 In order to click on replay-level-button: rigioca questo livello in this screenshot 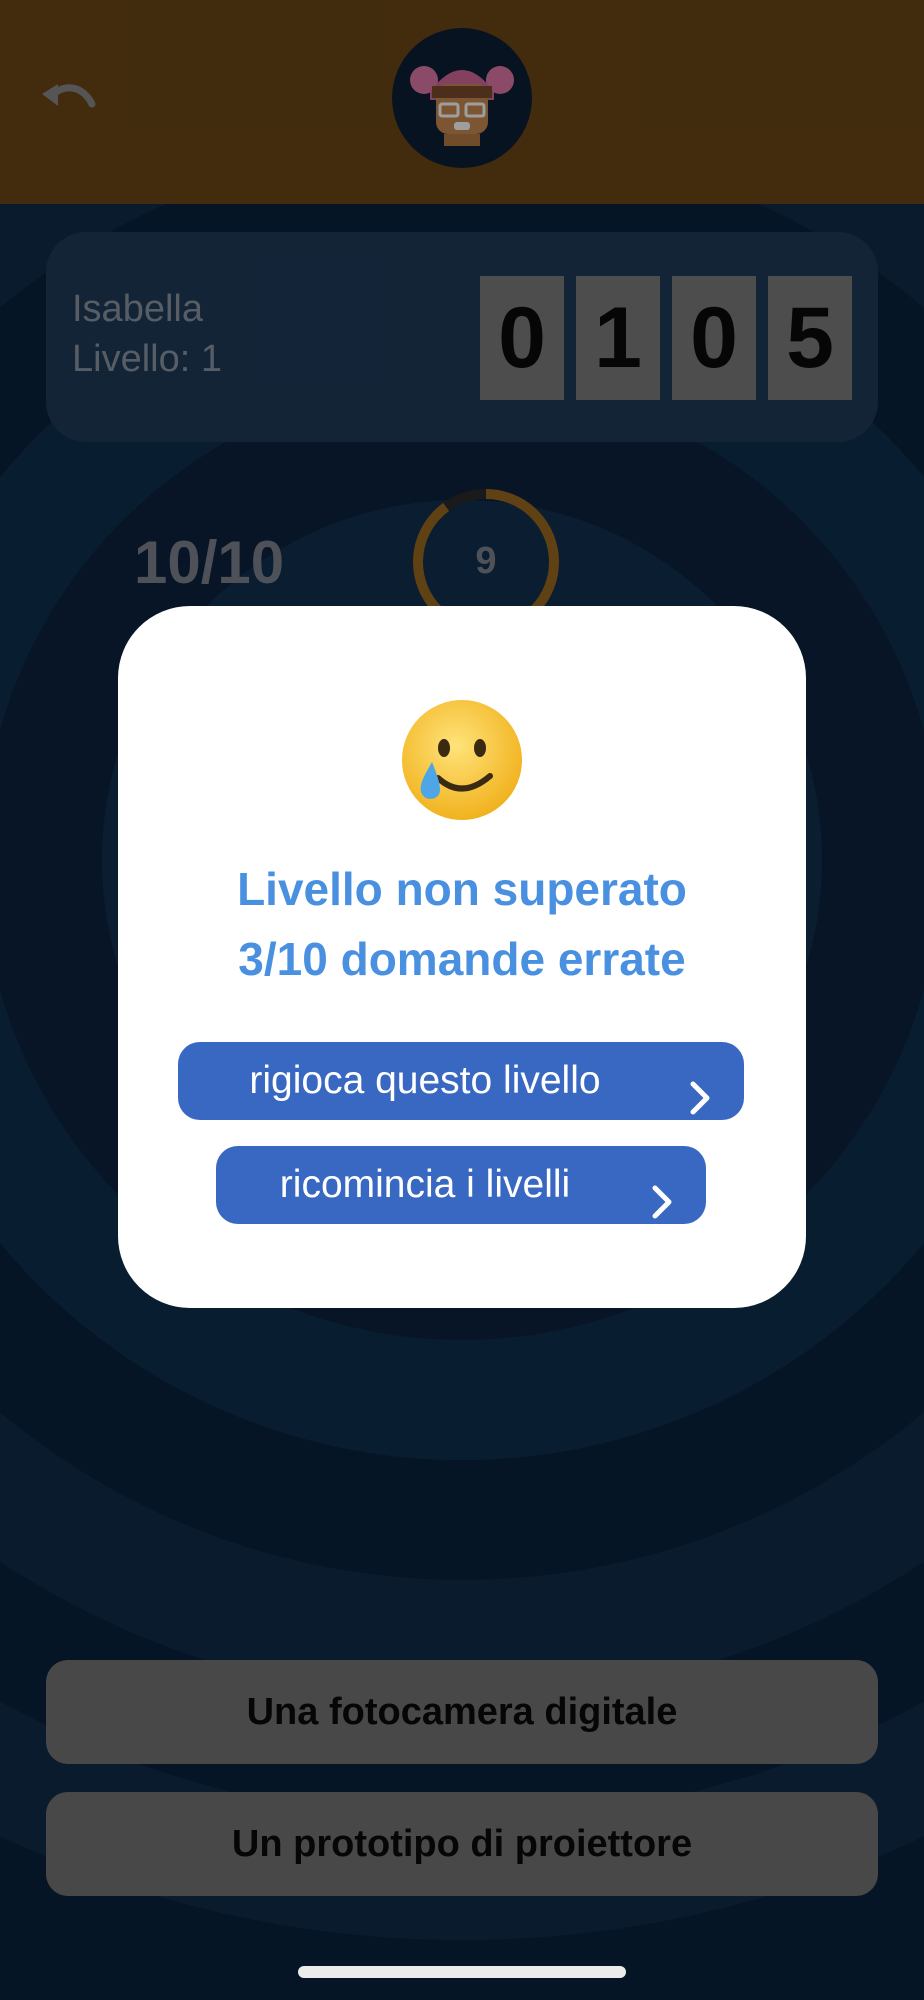, I will do `click(461, 1081)`.